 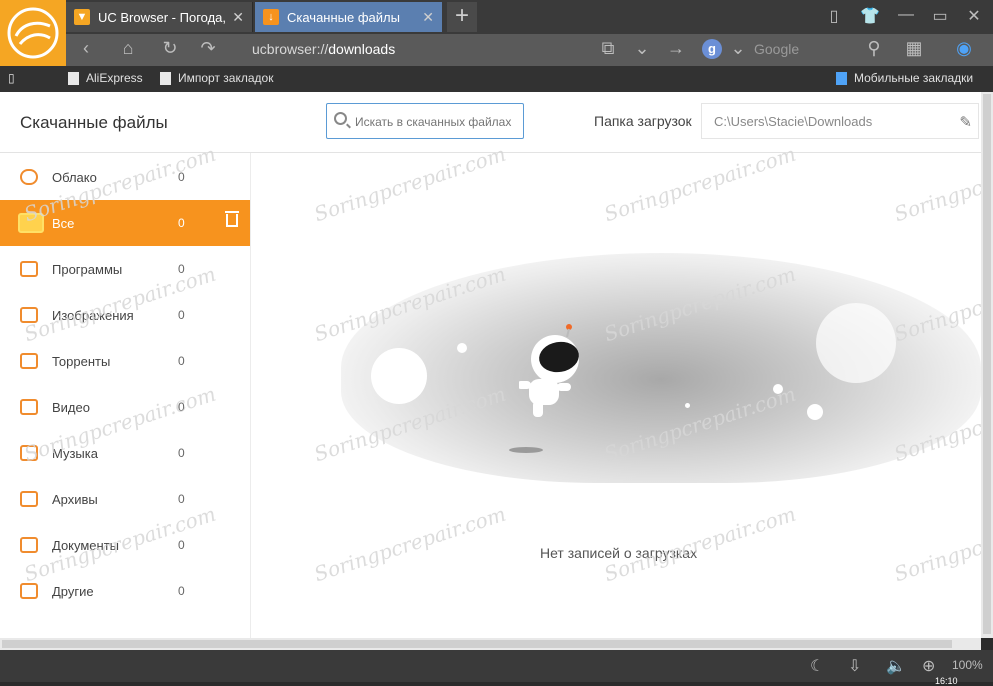 What do you see at coordinates (870, 16) in the screenshot?
I see `skin-icon: 👕` at bounding box center [870, 16].